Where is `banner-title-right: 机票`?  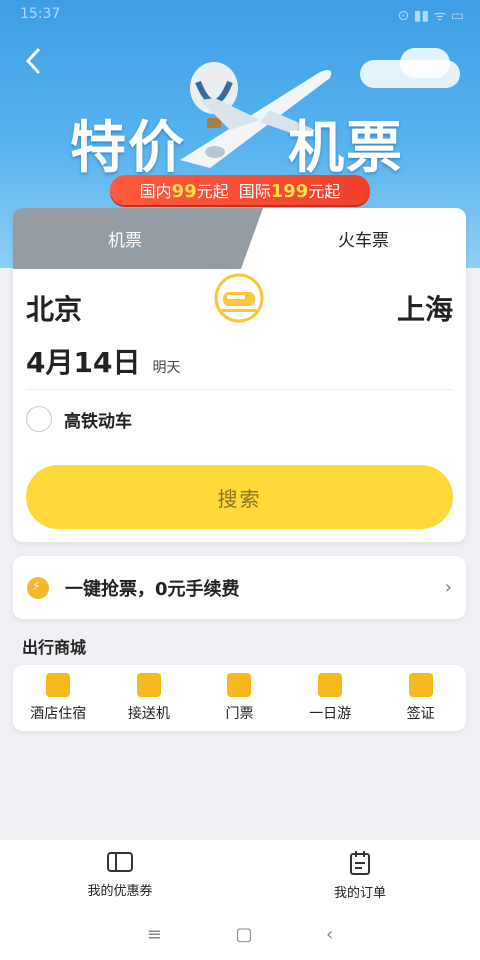 banner-title-right: 机票 is located at coordinates (346, 148).